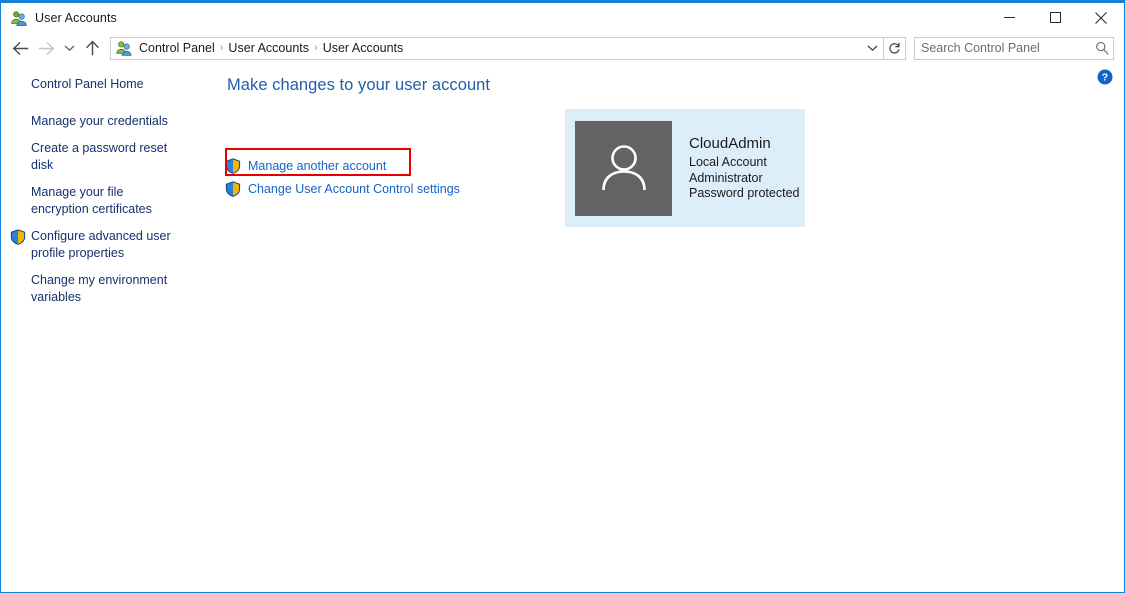 Image resolution: width=1125 pixels, height=593 pixels. What do you see at coordinates (363, 48) in the screenshot?
I see `breadcrumb-item-2: User Accounts` at bounding box center [363, 48].